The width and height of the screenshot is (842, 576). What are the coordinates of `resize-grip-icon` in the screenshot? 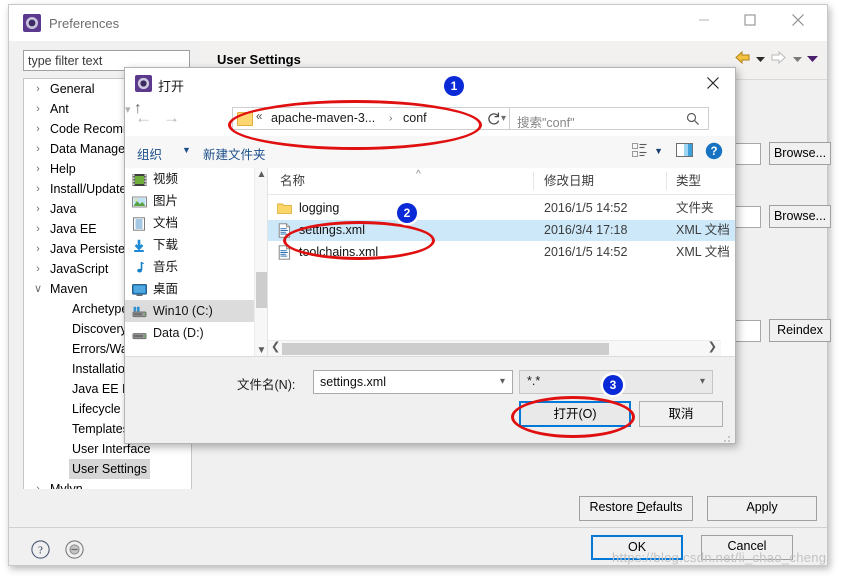 It's located at (727, 437).